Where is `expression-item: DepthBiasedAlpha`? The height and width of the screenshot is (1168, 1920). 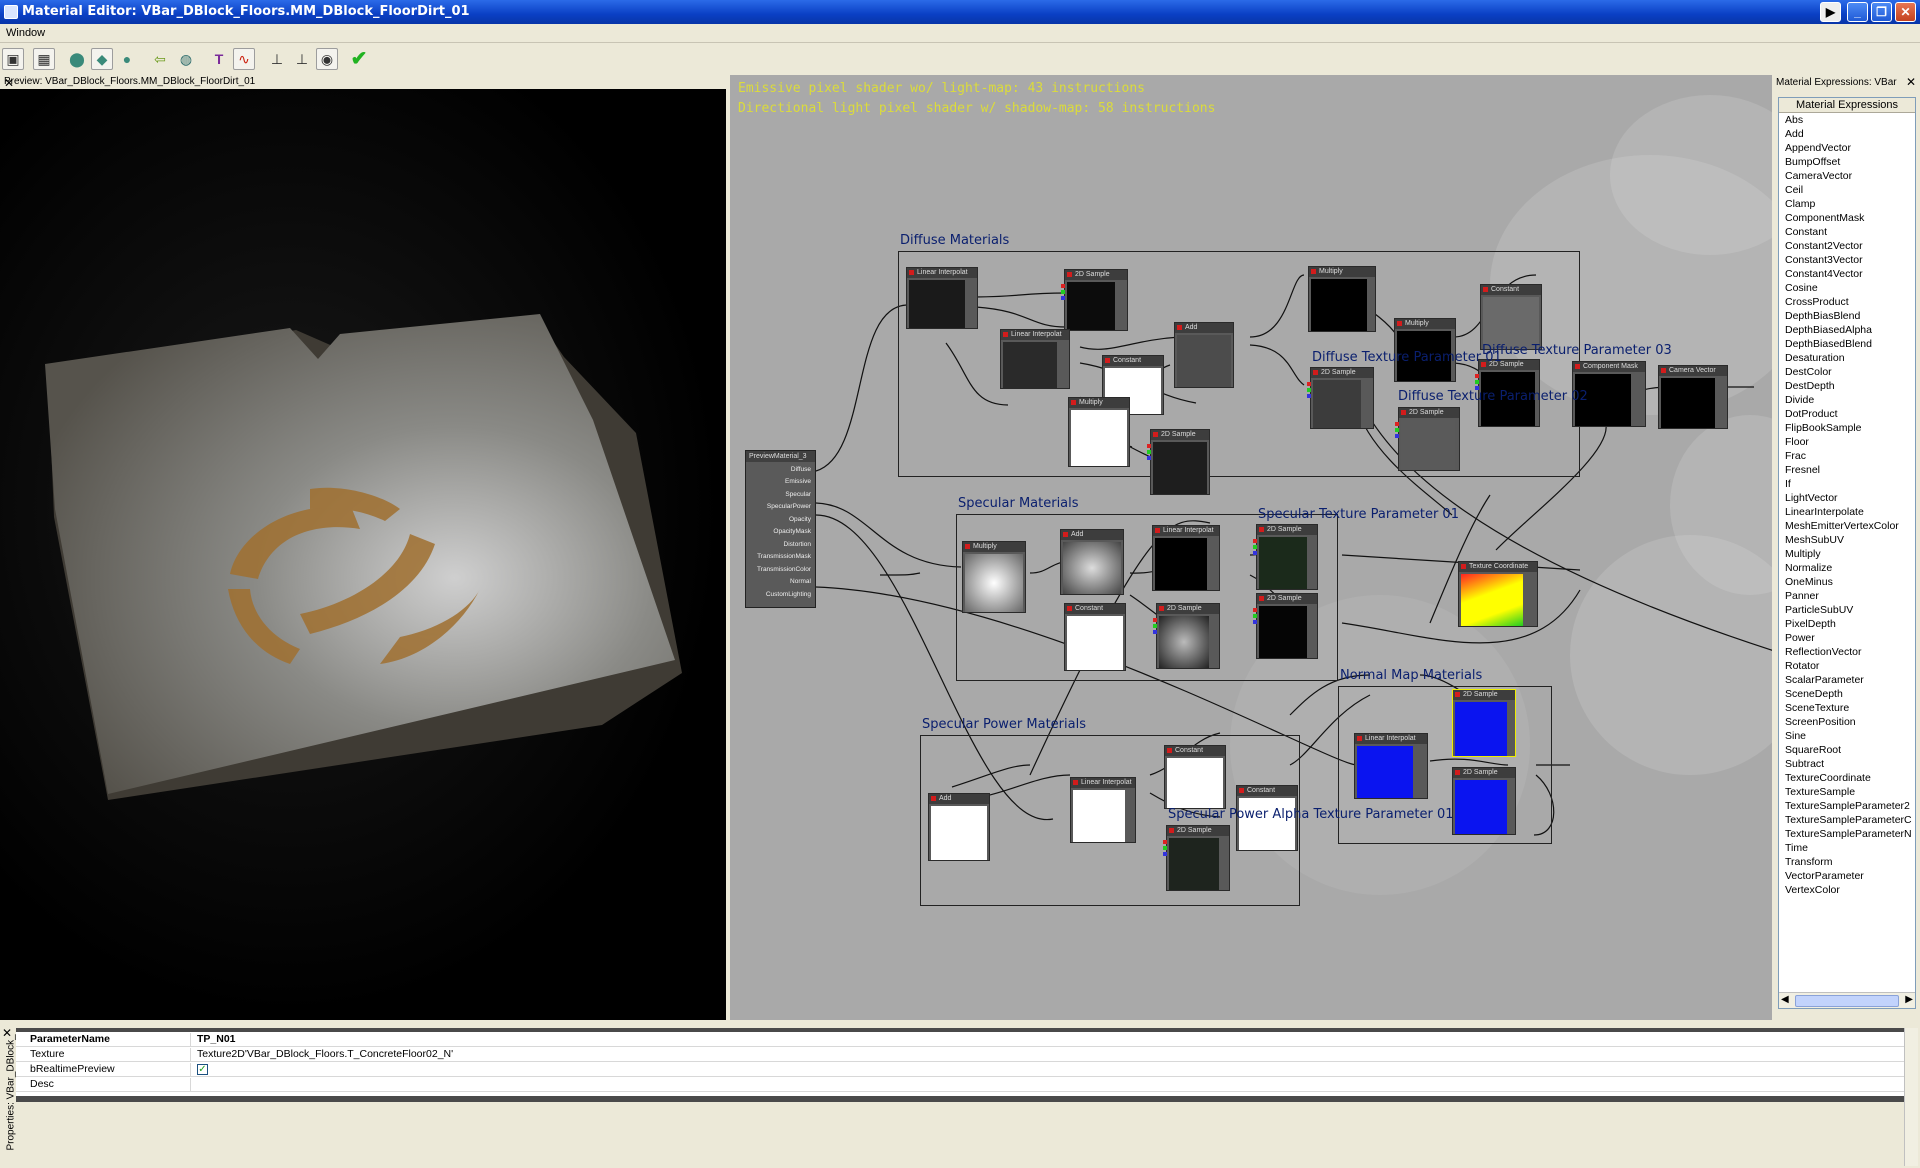 expression-item: DepthBiasedAlpha is located at coordinates (1847, 330).